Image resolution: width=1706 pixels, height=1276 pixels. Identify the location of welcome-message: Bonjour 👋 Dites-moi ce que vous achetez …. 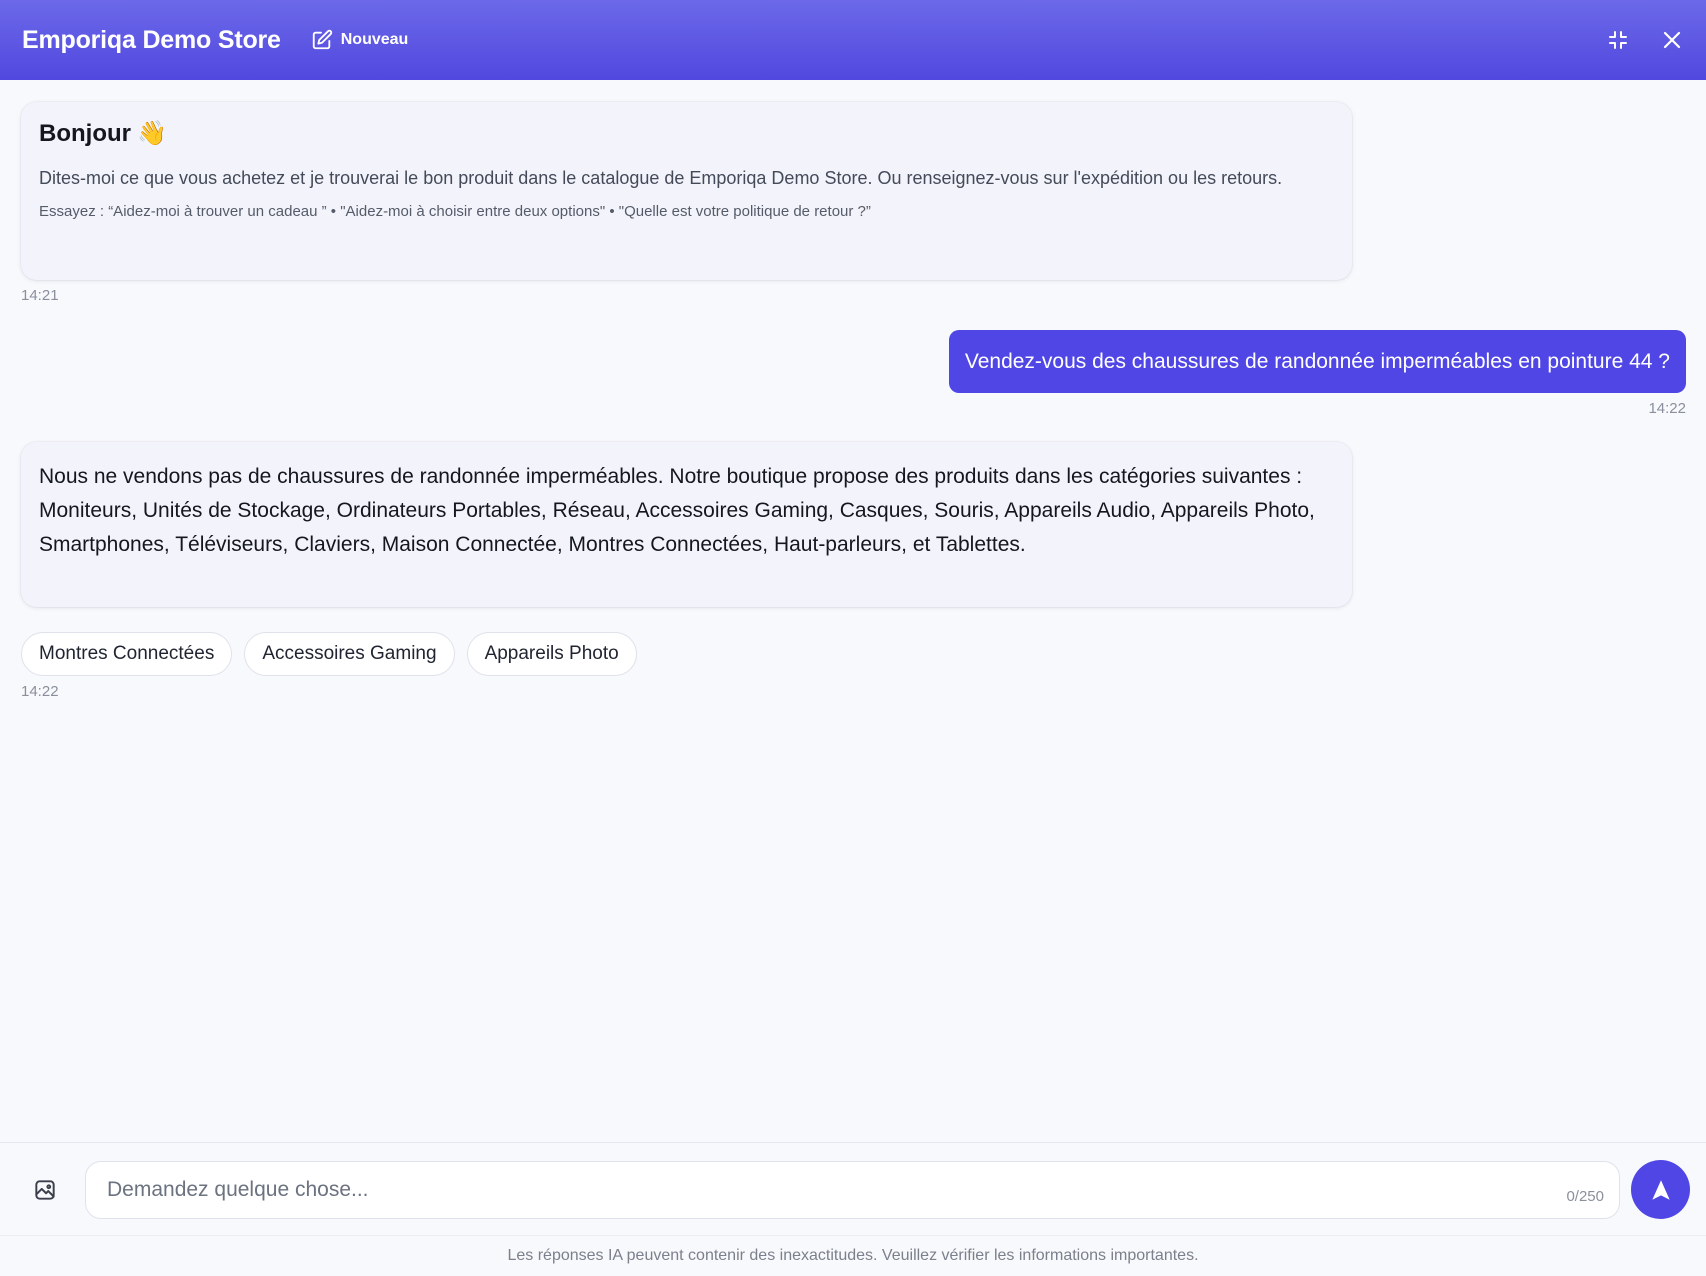
(686, 191).